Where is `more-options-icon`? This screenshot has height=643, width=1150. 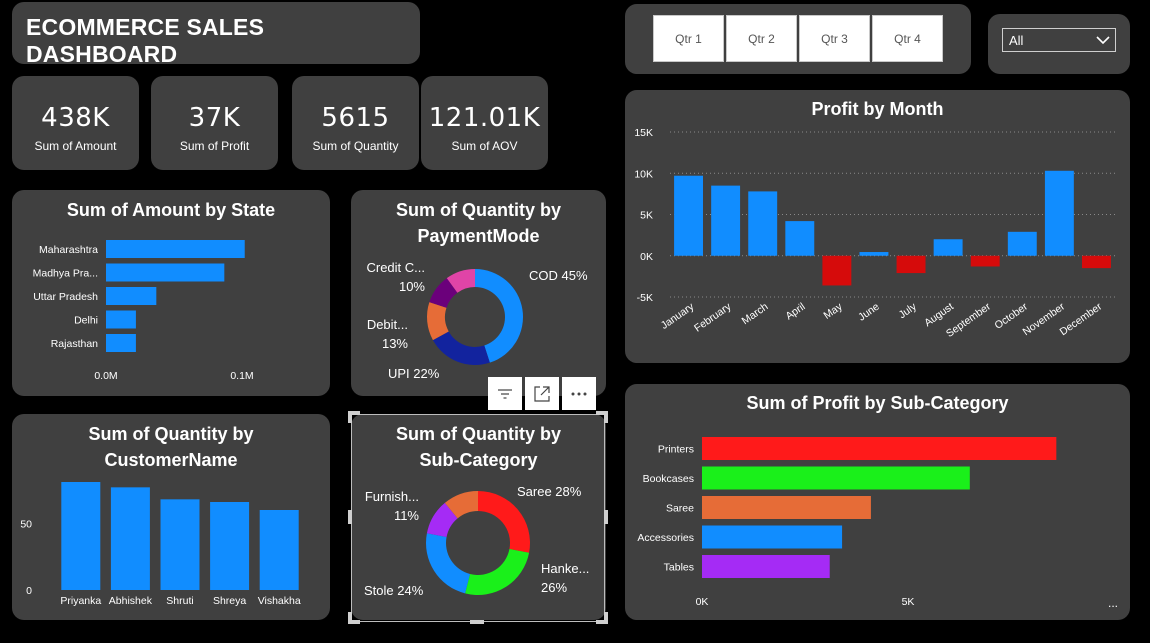
more-options-icon is located at coordinates (579, 393).